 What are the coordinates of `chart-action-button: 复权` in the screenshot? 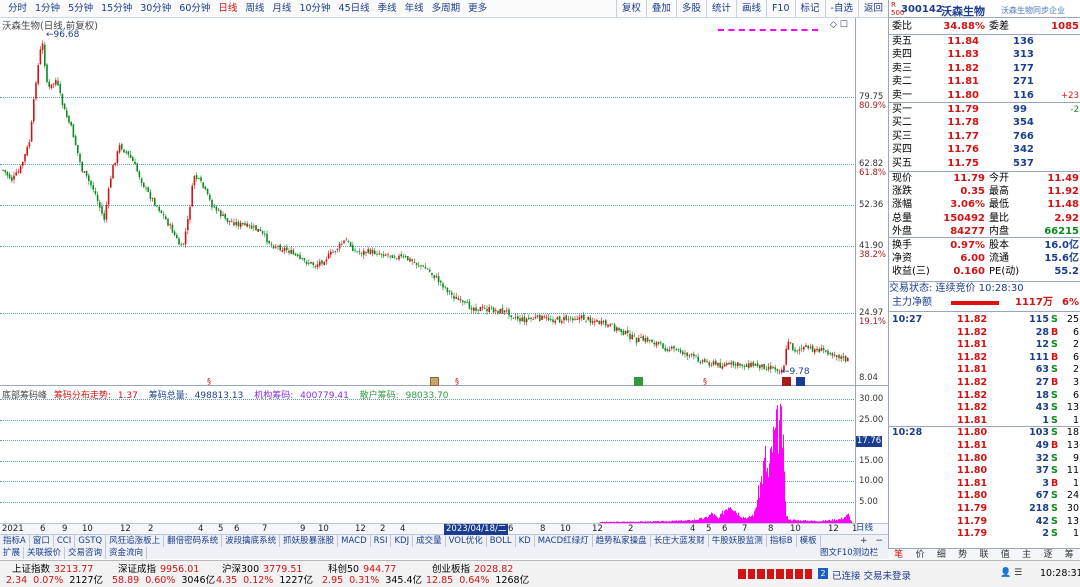 It's located at (630, 9).